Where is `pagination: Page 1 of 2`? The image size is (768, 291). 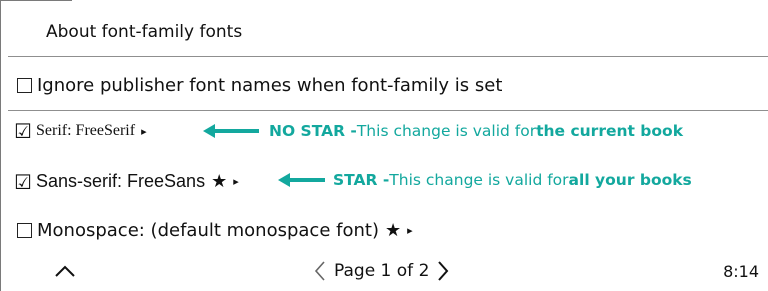 pagination: Page 1 of 2 is located at coordinates (381, 271).